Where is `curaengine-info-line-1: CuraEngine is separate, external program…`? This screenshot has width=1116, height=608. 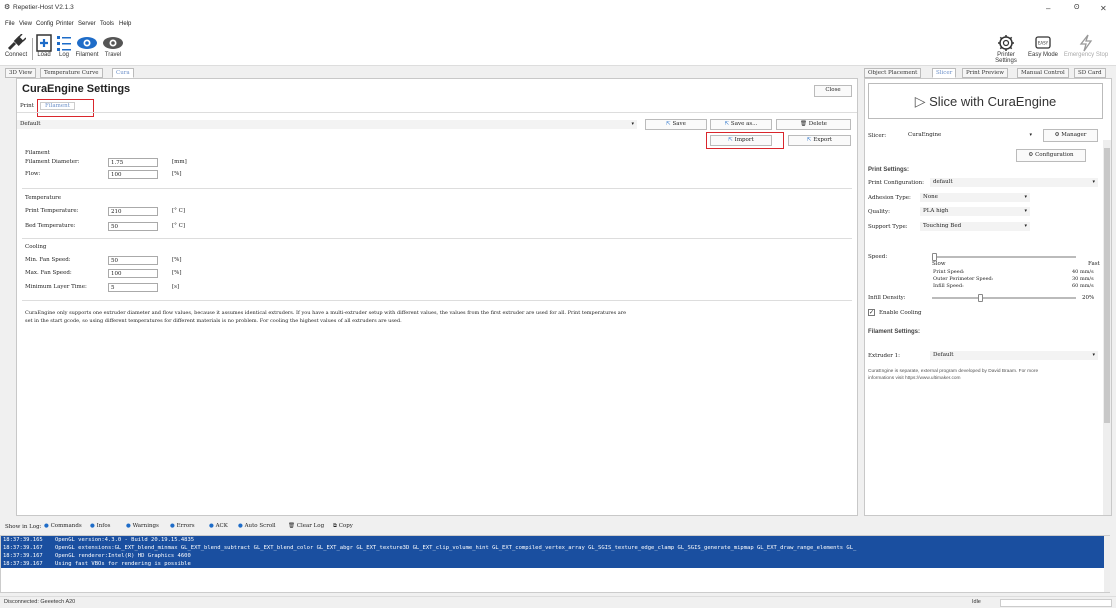 curaengine-info-line-1: CuraEngine is separate, external program… is located at coordinates (953, 371).